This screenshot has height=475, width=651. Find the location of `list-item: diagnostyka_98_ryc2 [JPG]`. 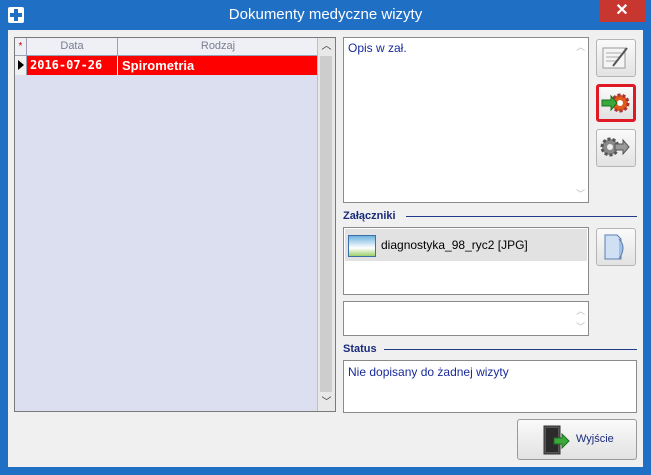

list-item: diagnostyka_98_ryc2 [JPG] is located at coordinates (466, 245).